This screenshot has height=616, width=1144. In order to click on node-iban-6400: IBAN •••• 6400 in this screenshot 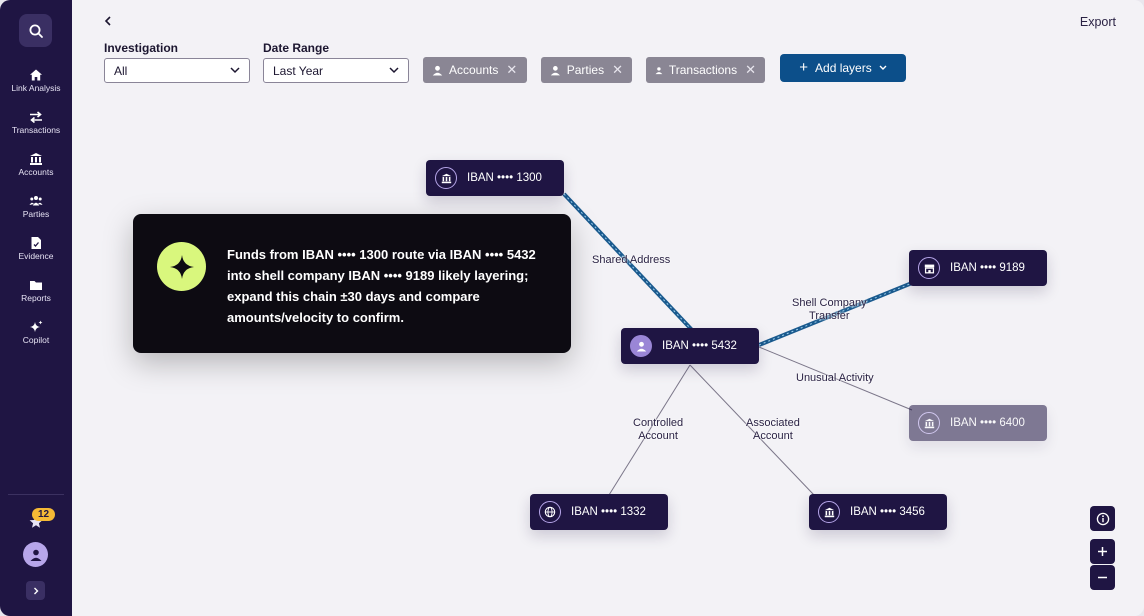, I will do `click(978, 423)`.